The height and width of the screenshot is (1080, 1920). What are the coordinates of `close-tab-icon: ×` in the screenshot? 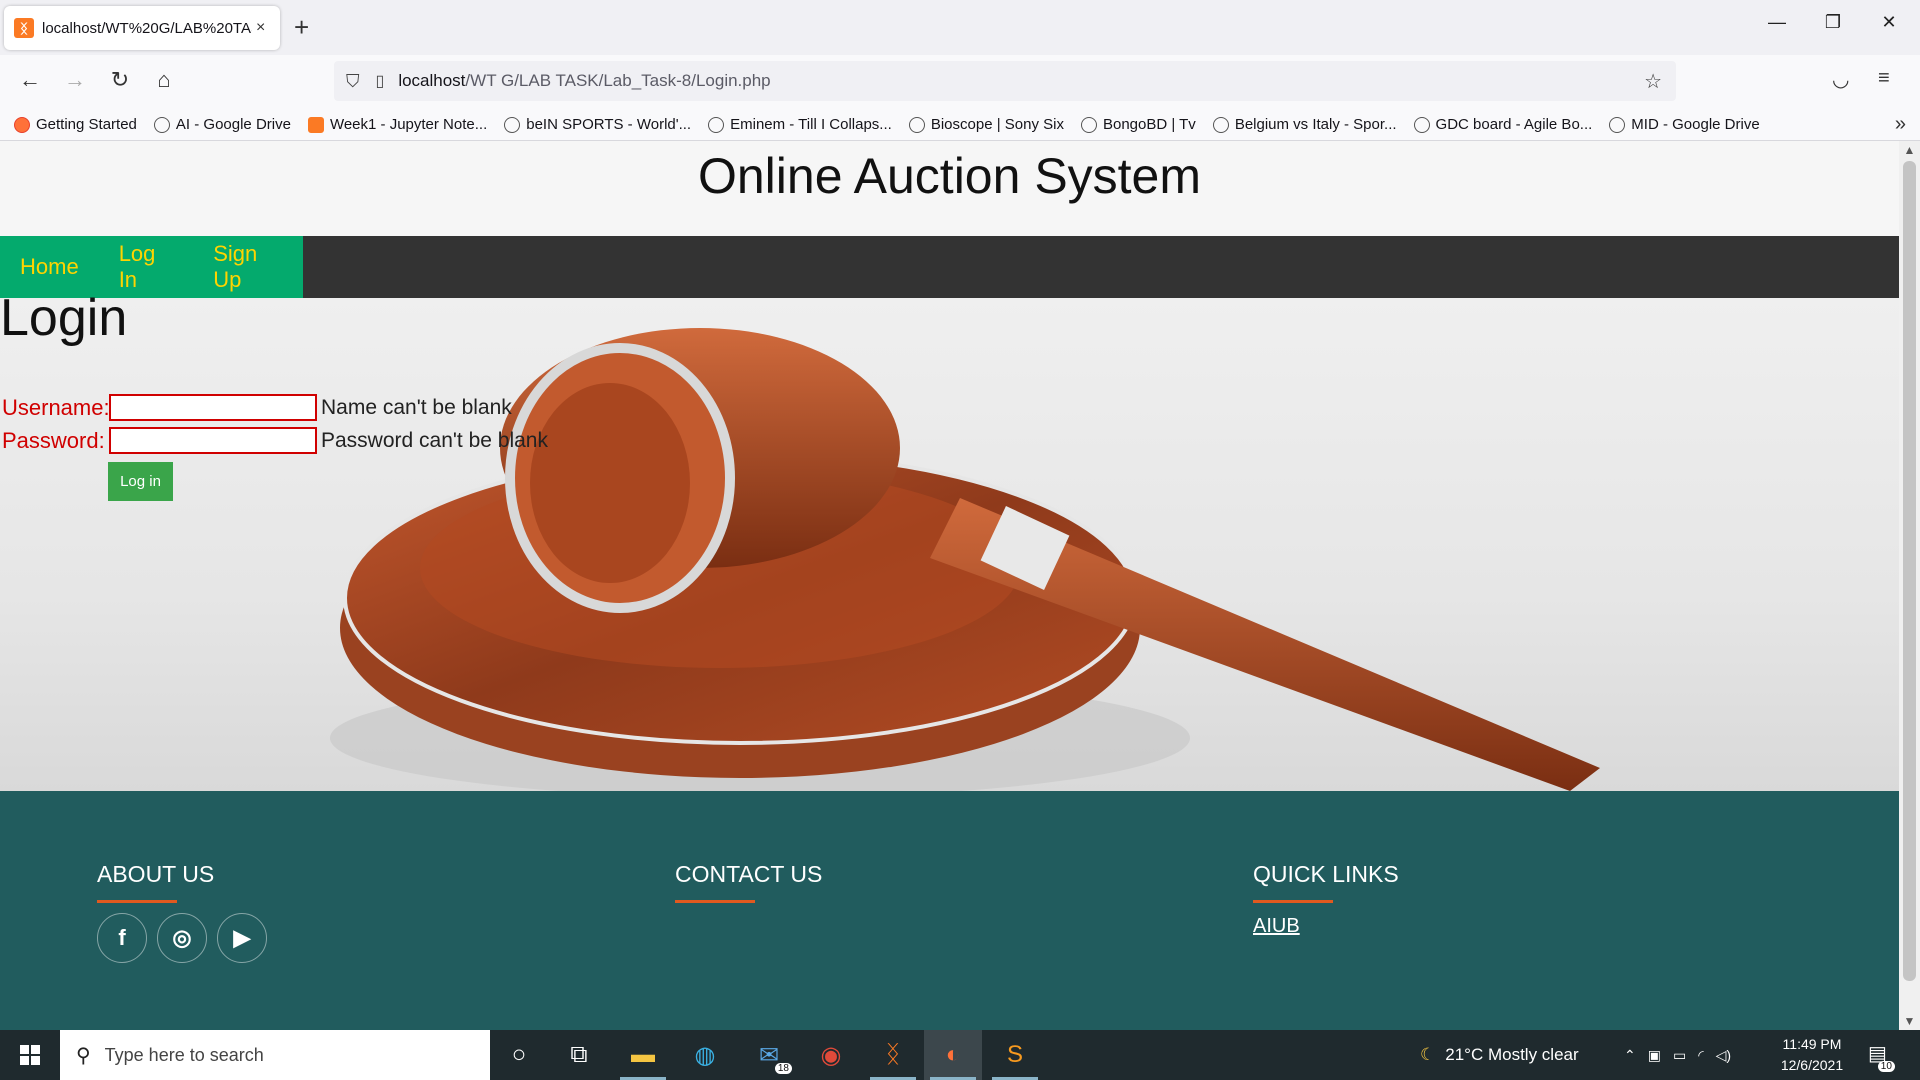 It's located at (260, 28).